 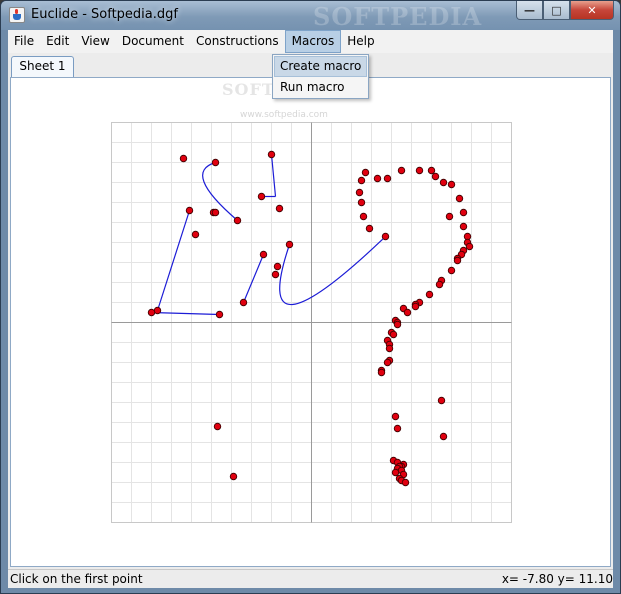 I want to click on minimize-button: —, so click(x=529, y=10).